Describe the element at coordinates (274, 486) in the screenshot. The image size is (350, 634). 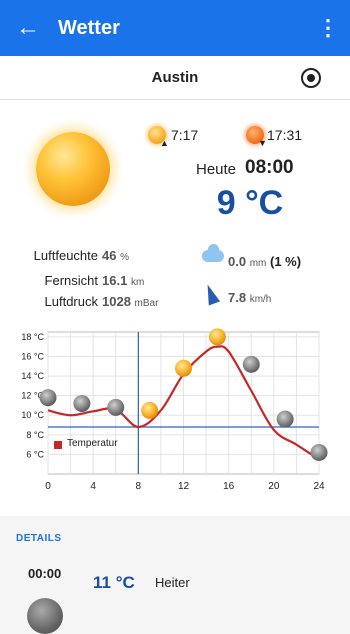
I see `x-tick-label: 20` at that location.